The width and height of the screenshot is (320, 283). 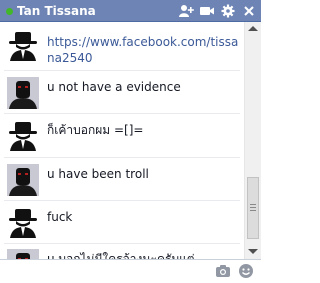 I want to click on sticker-icon, so click(x=246, y=271).